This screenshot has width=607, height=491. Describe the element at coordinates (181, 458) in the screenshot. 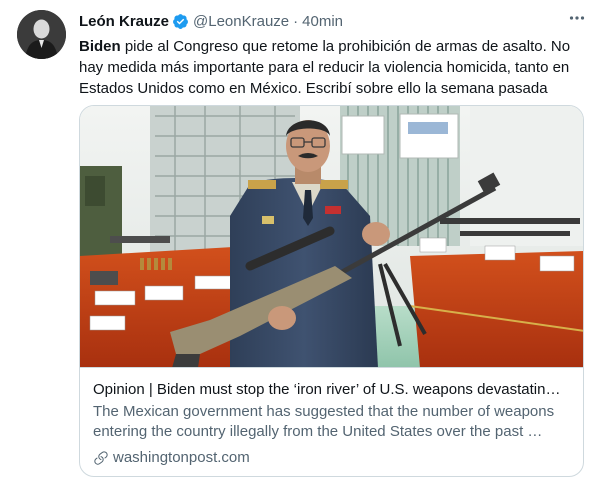

I see `card-domain: washingtonpost.com` at that location.